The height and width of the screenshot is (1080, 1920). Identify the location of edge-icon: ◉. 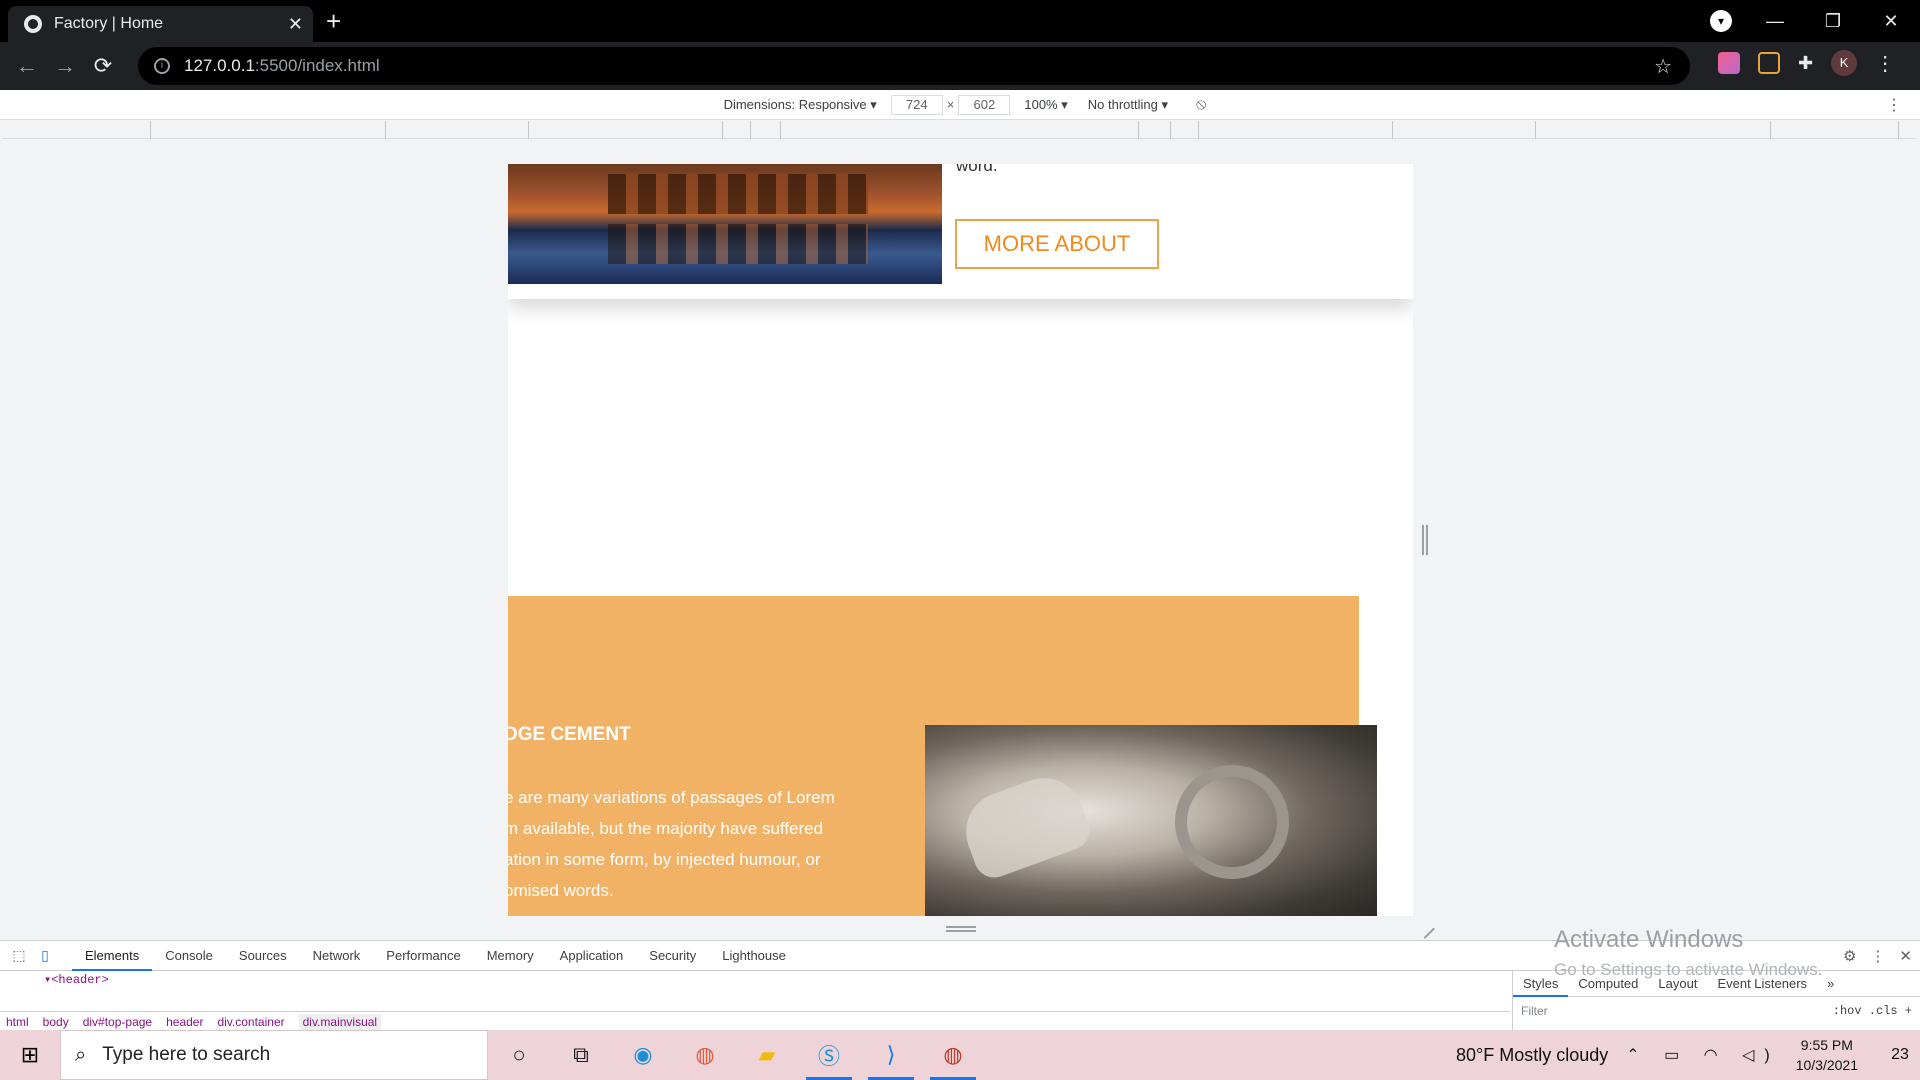
(643, 1055).